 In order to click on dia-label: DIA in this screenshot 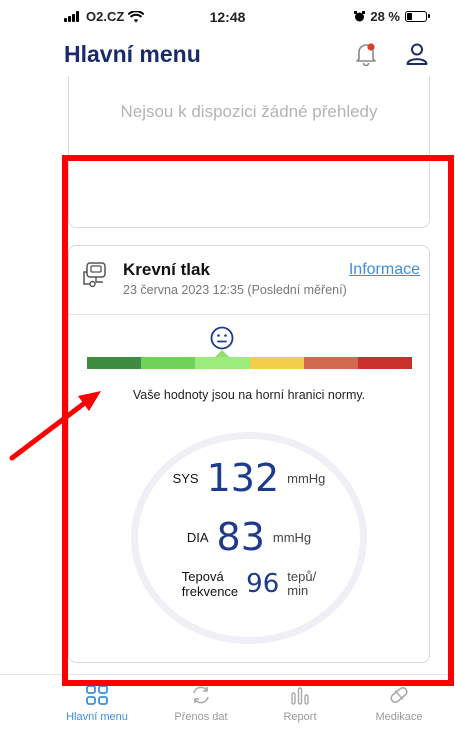, I will do `click(197, 537)`.